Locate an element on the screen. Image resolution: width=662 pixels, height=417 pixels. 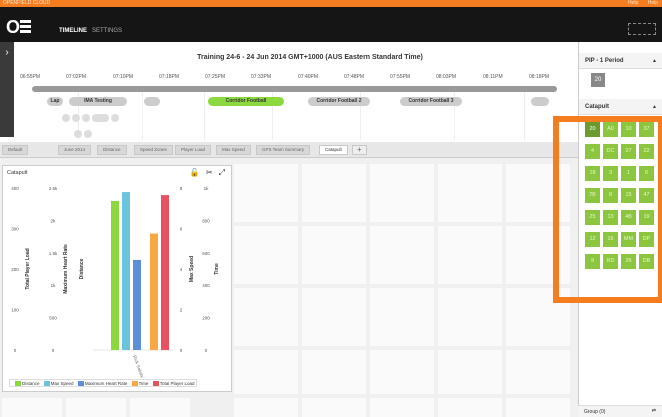
time-label: 07:48PM is located at coordinates (354, 77).